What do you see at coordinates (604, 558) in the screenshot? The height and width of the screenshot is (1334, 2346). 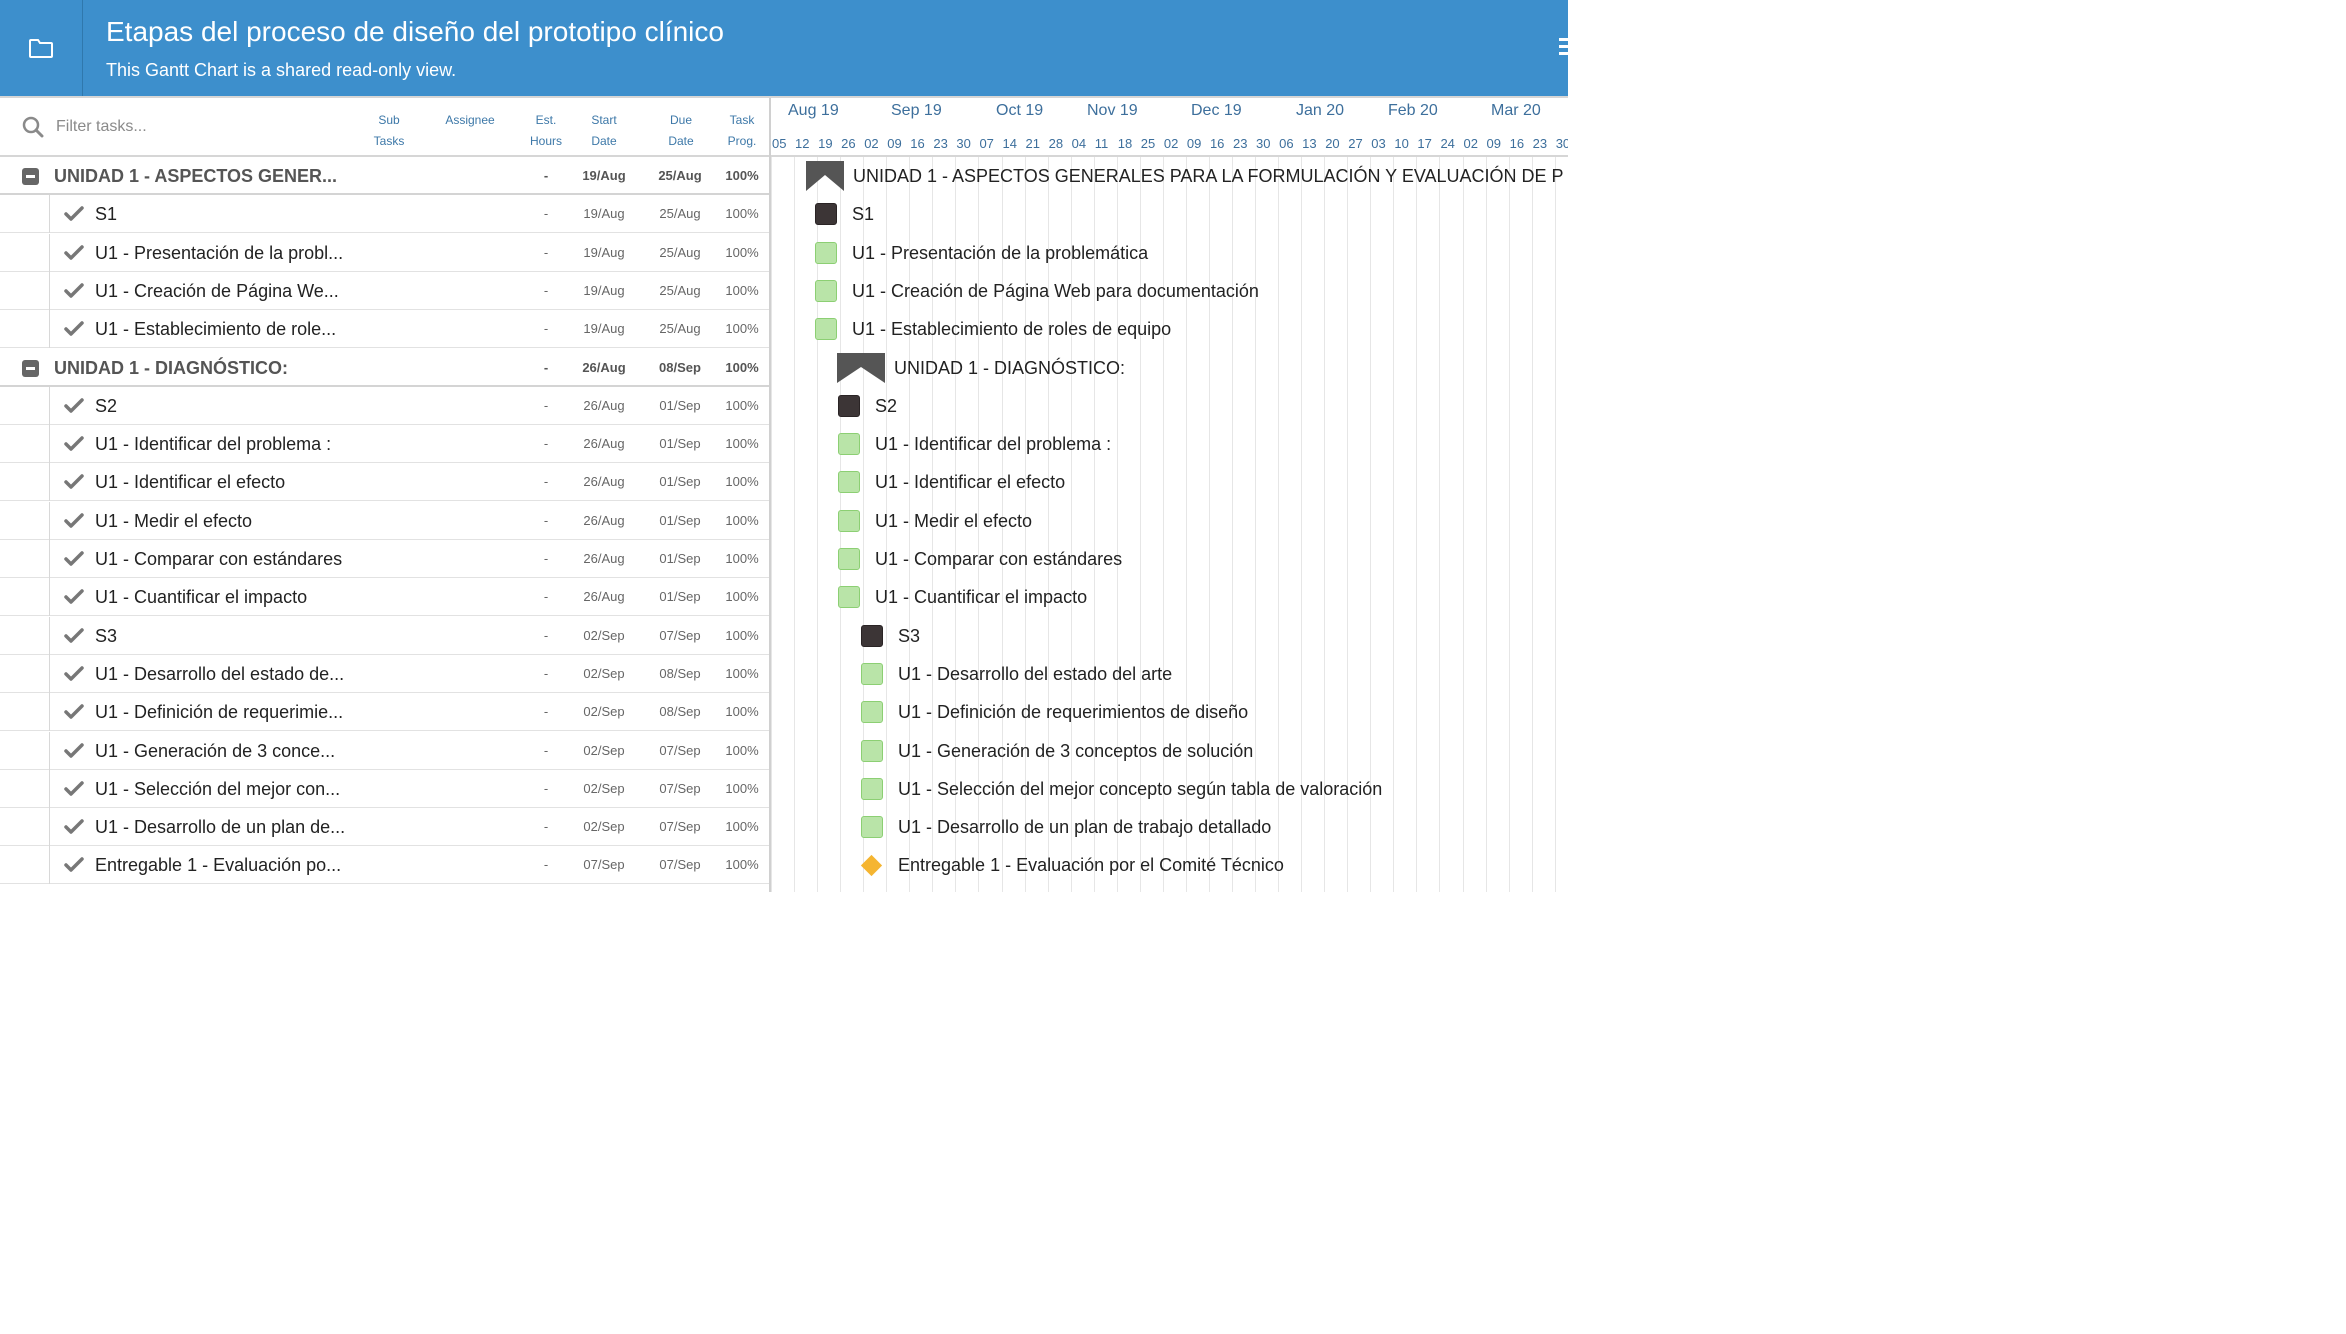 I see `start-date-cell: 26/Aug` at bounding box center [604, 558].